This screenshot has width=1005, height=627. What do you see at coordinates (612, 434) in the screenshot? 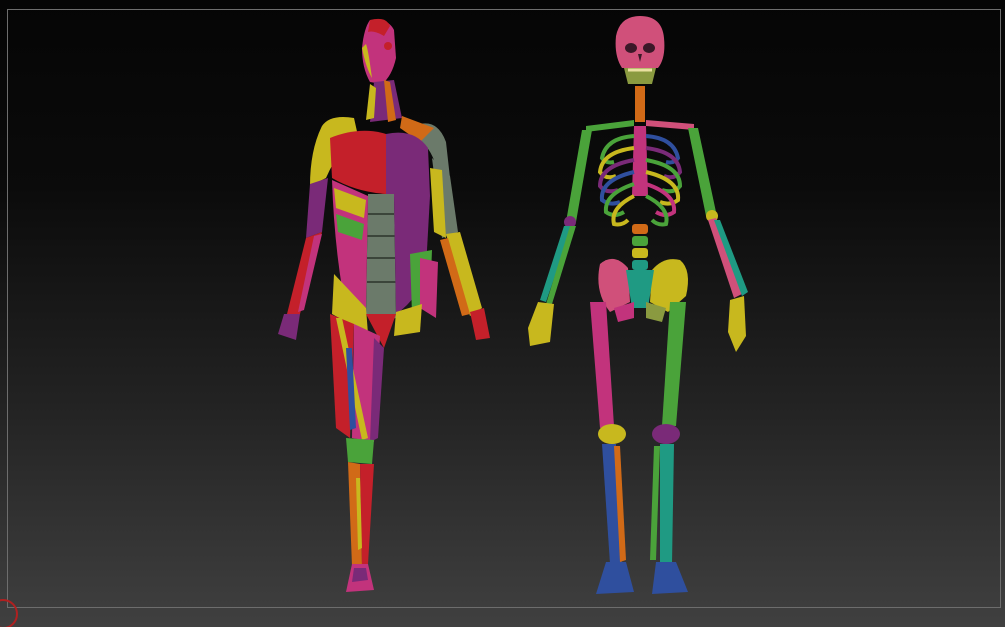
I see `skeleton-knee-left` at bounding box center [612, 434].